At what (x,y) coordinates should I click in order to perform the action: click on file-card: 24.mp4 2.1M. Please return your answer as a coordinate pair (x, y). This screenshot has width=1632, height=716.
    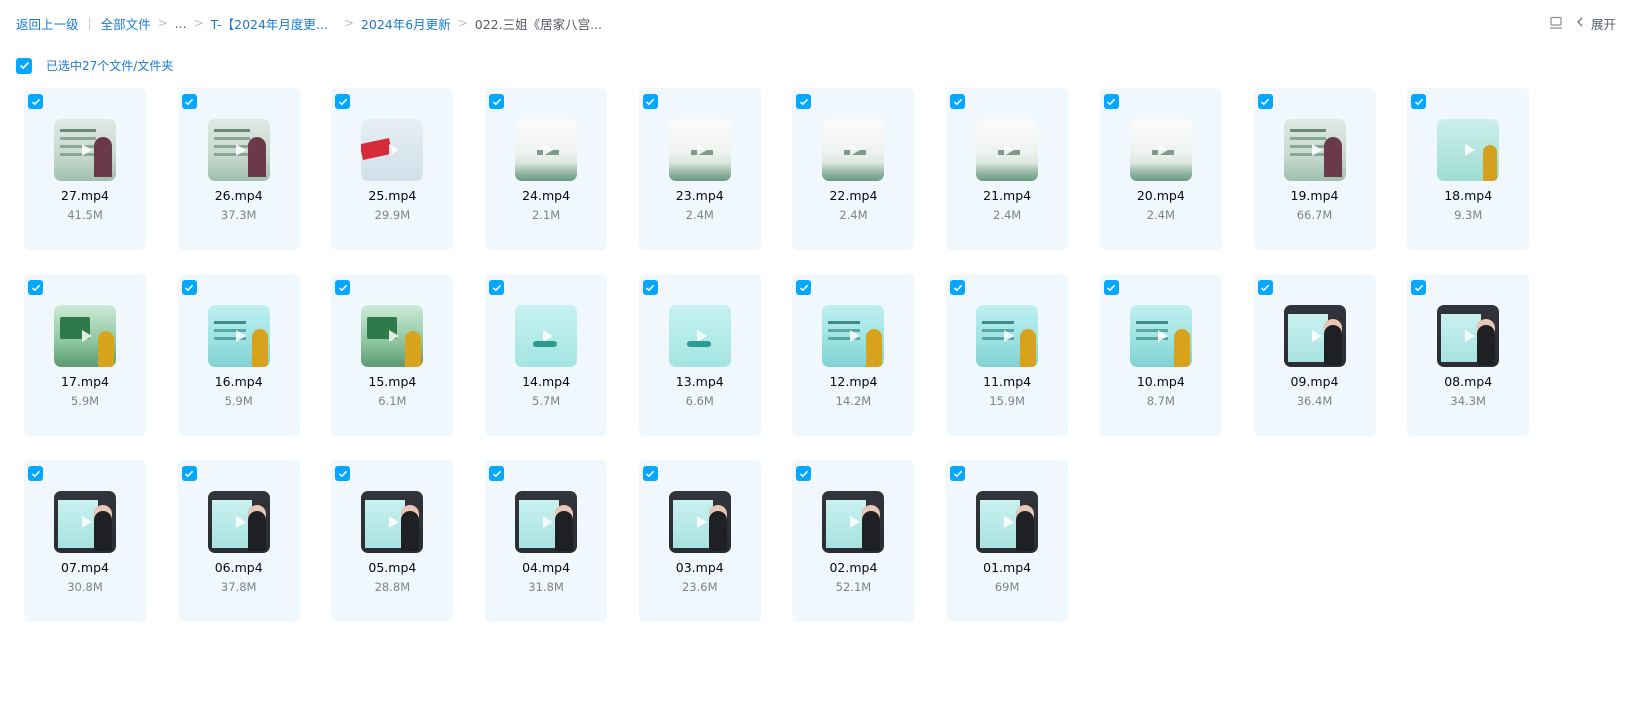
    Looking at the image, I should click on (546, 169).